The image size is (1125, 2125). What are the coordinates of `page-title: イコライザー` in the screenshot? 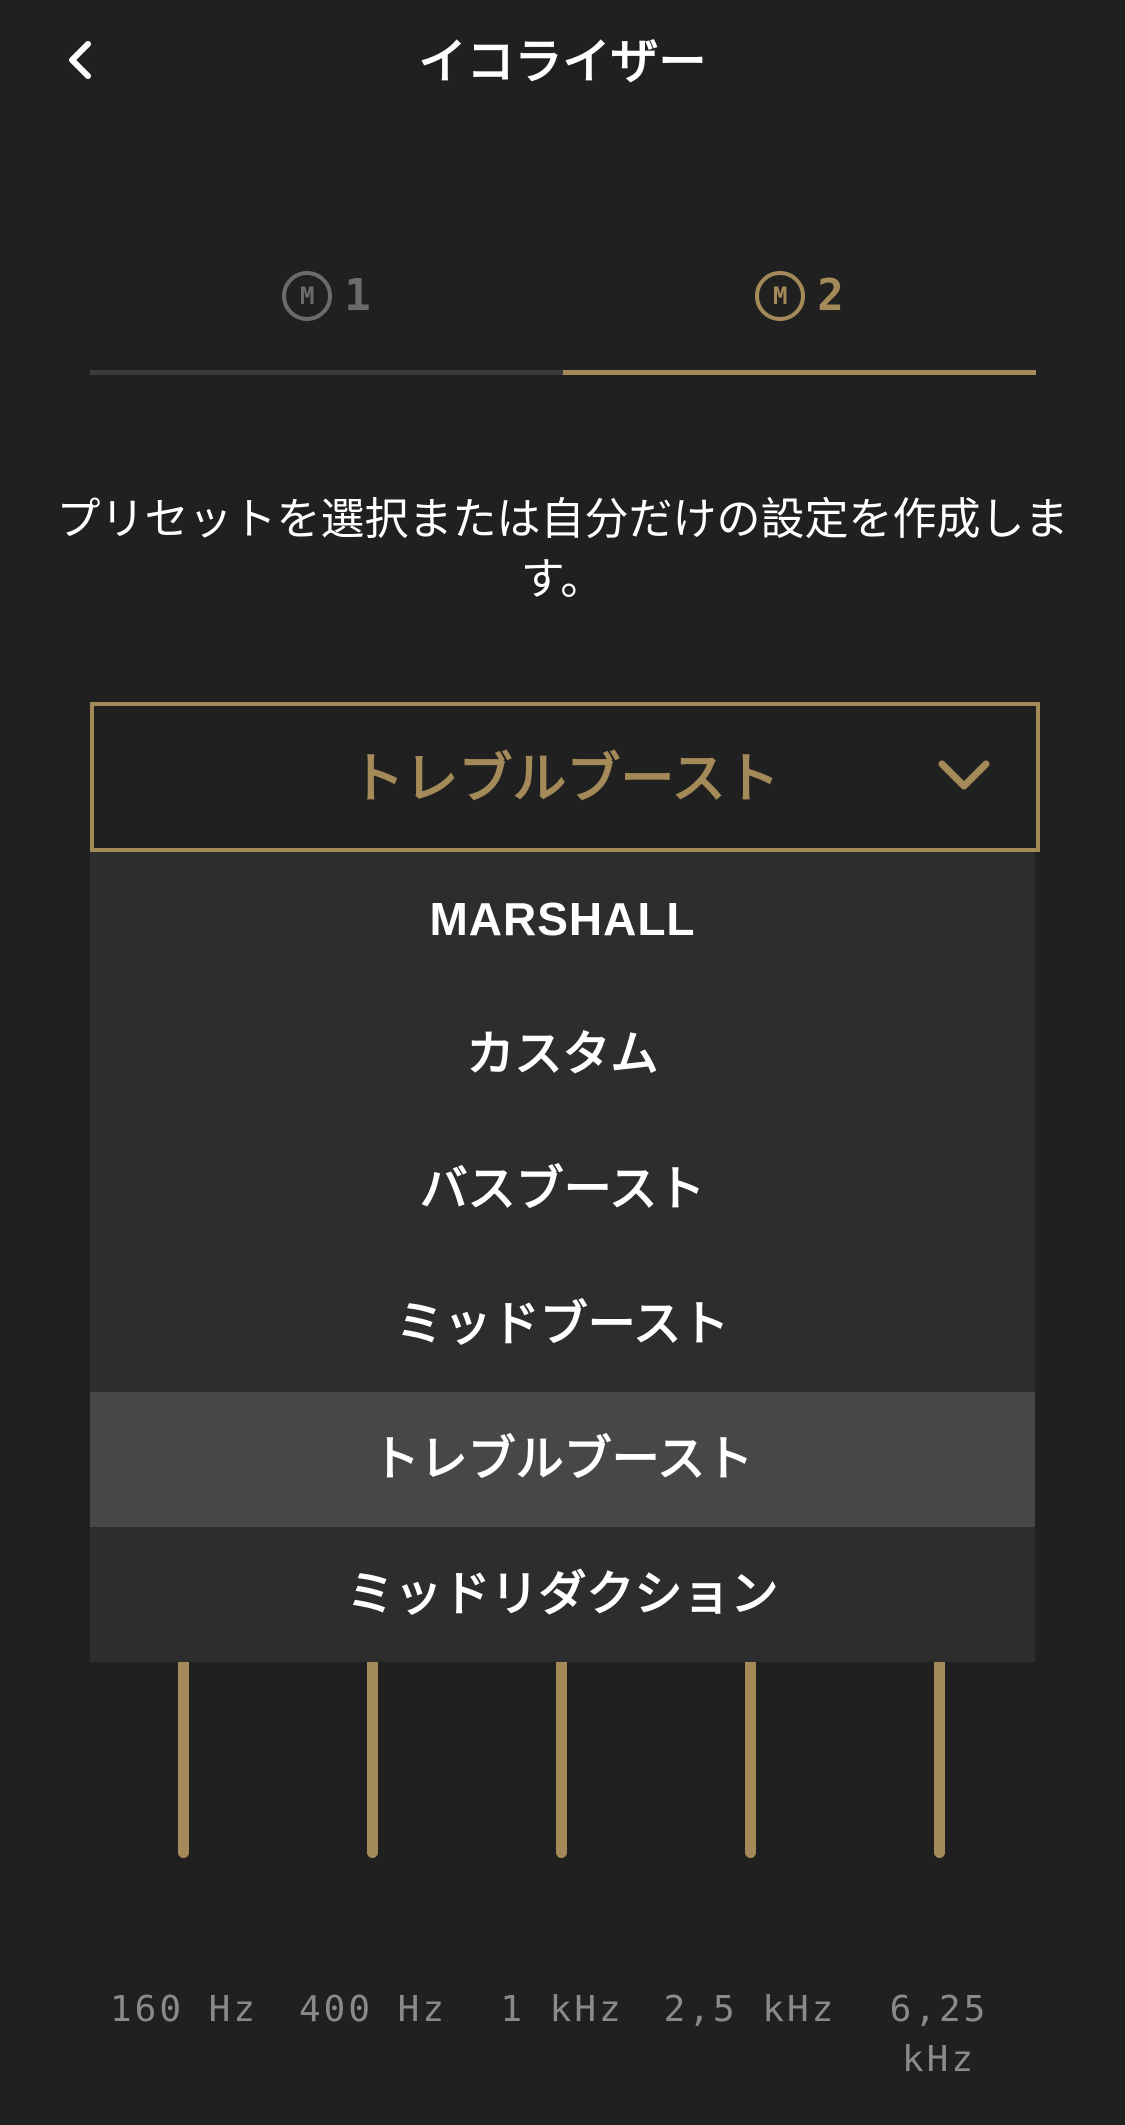 It's located at (562, 62).